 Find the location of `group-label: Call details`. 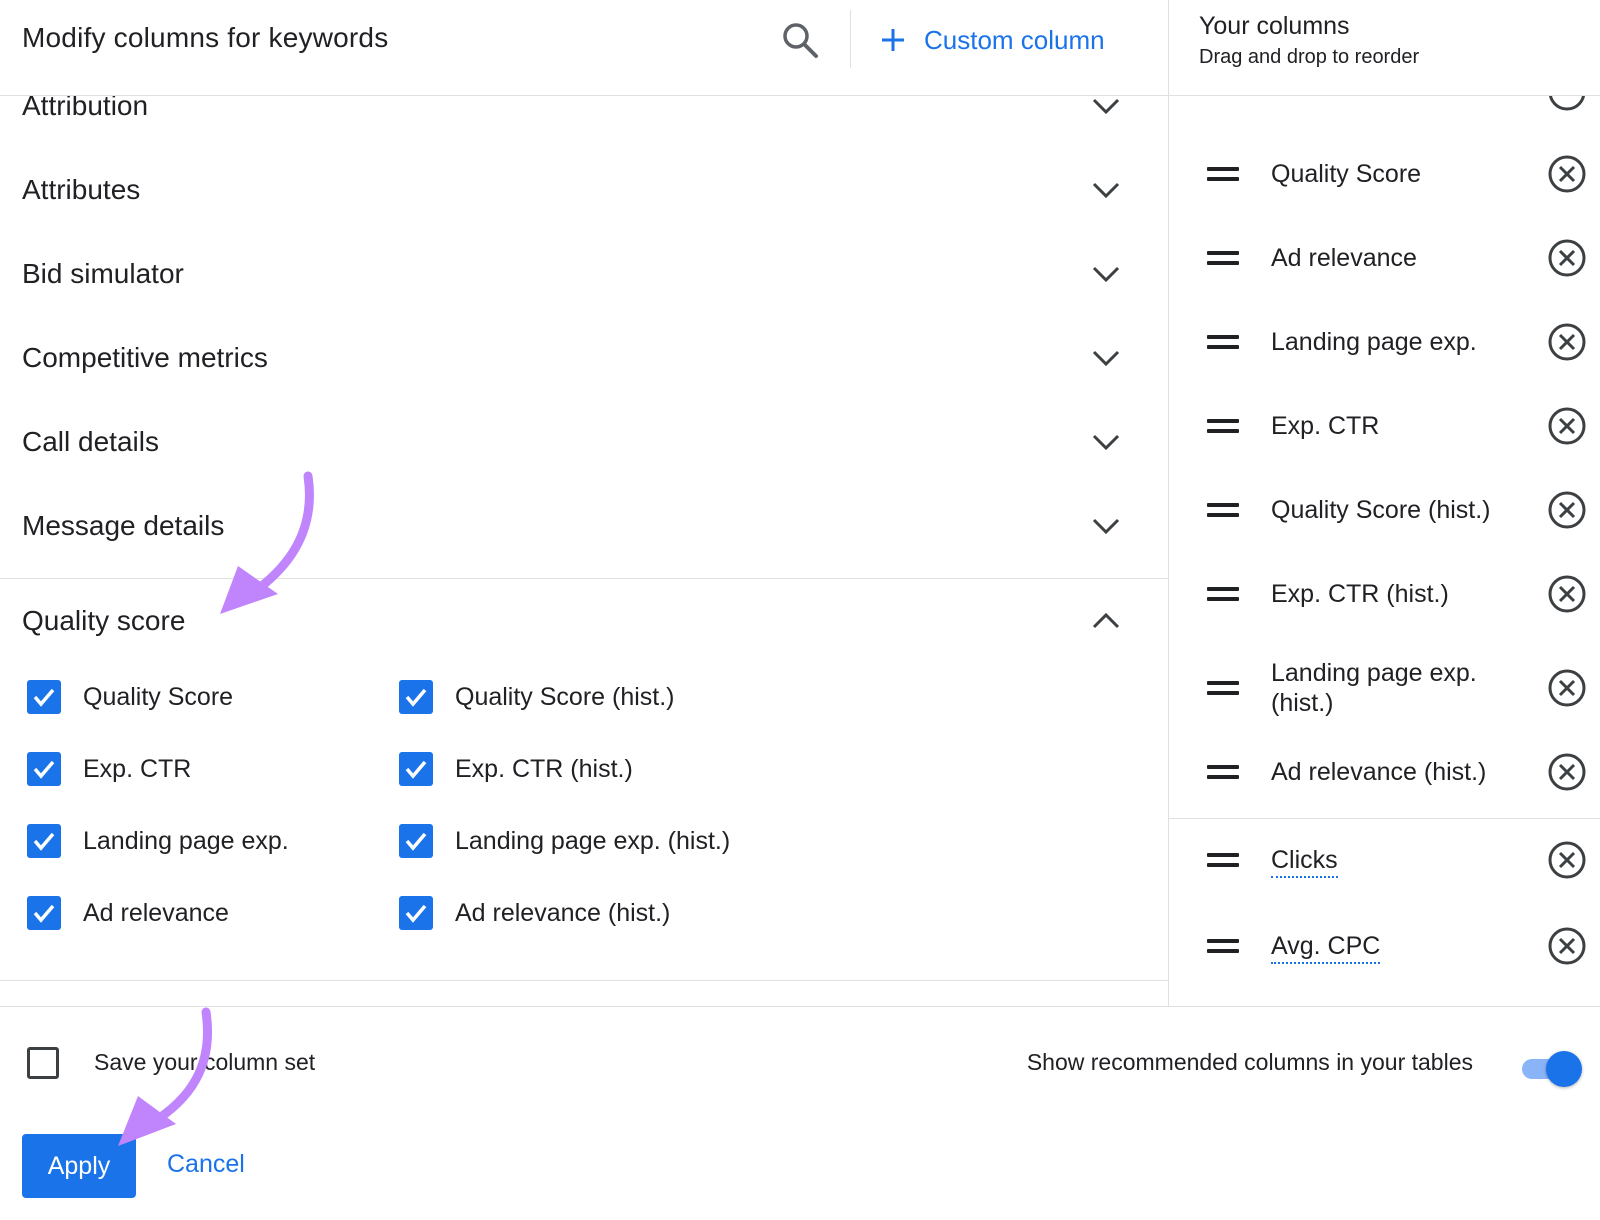

group-label: Call details is located at coordinates (90, 441).